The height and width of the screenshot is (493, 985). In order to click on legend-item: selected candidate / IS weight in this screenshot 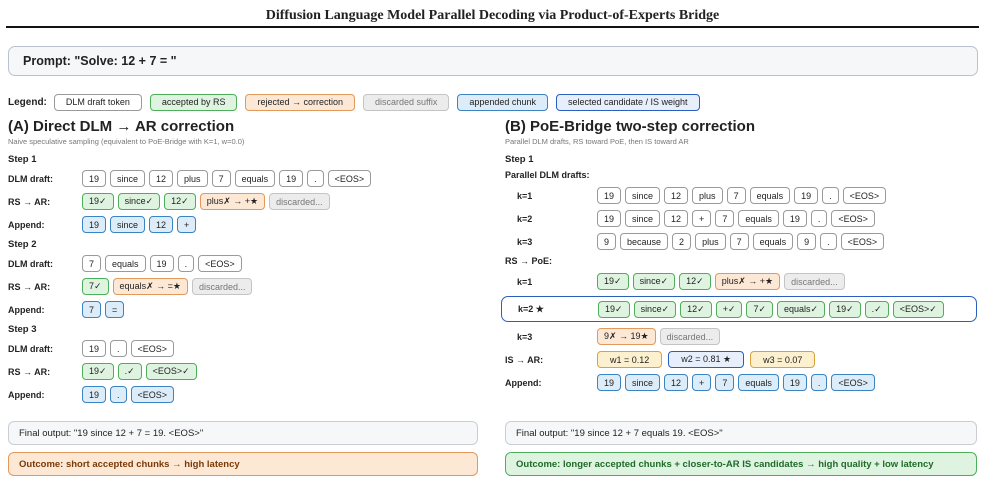, I will do `click(627, 102)`.